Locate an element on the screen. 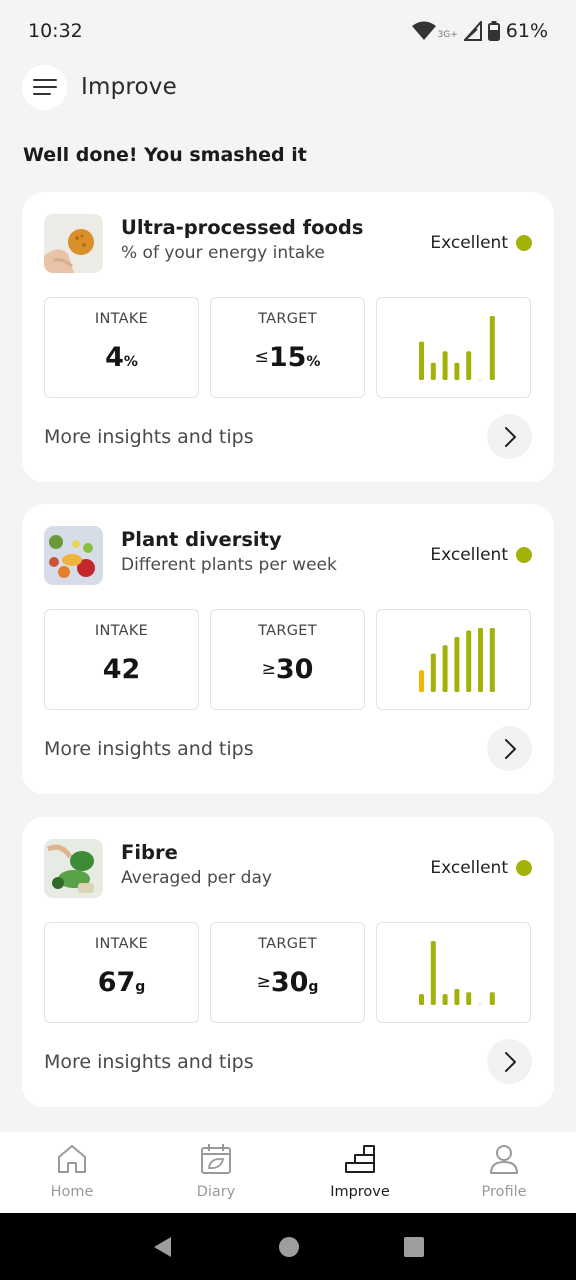  intake-box: INTAKE 42 is located at coordinates (121, 659).